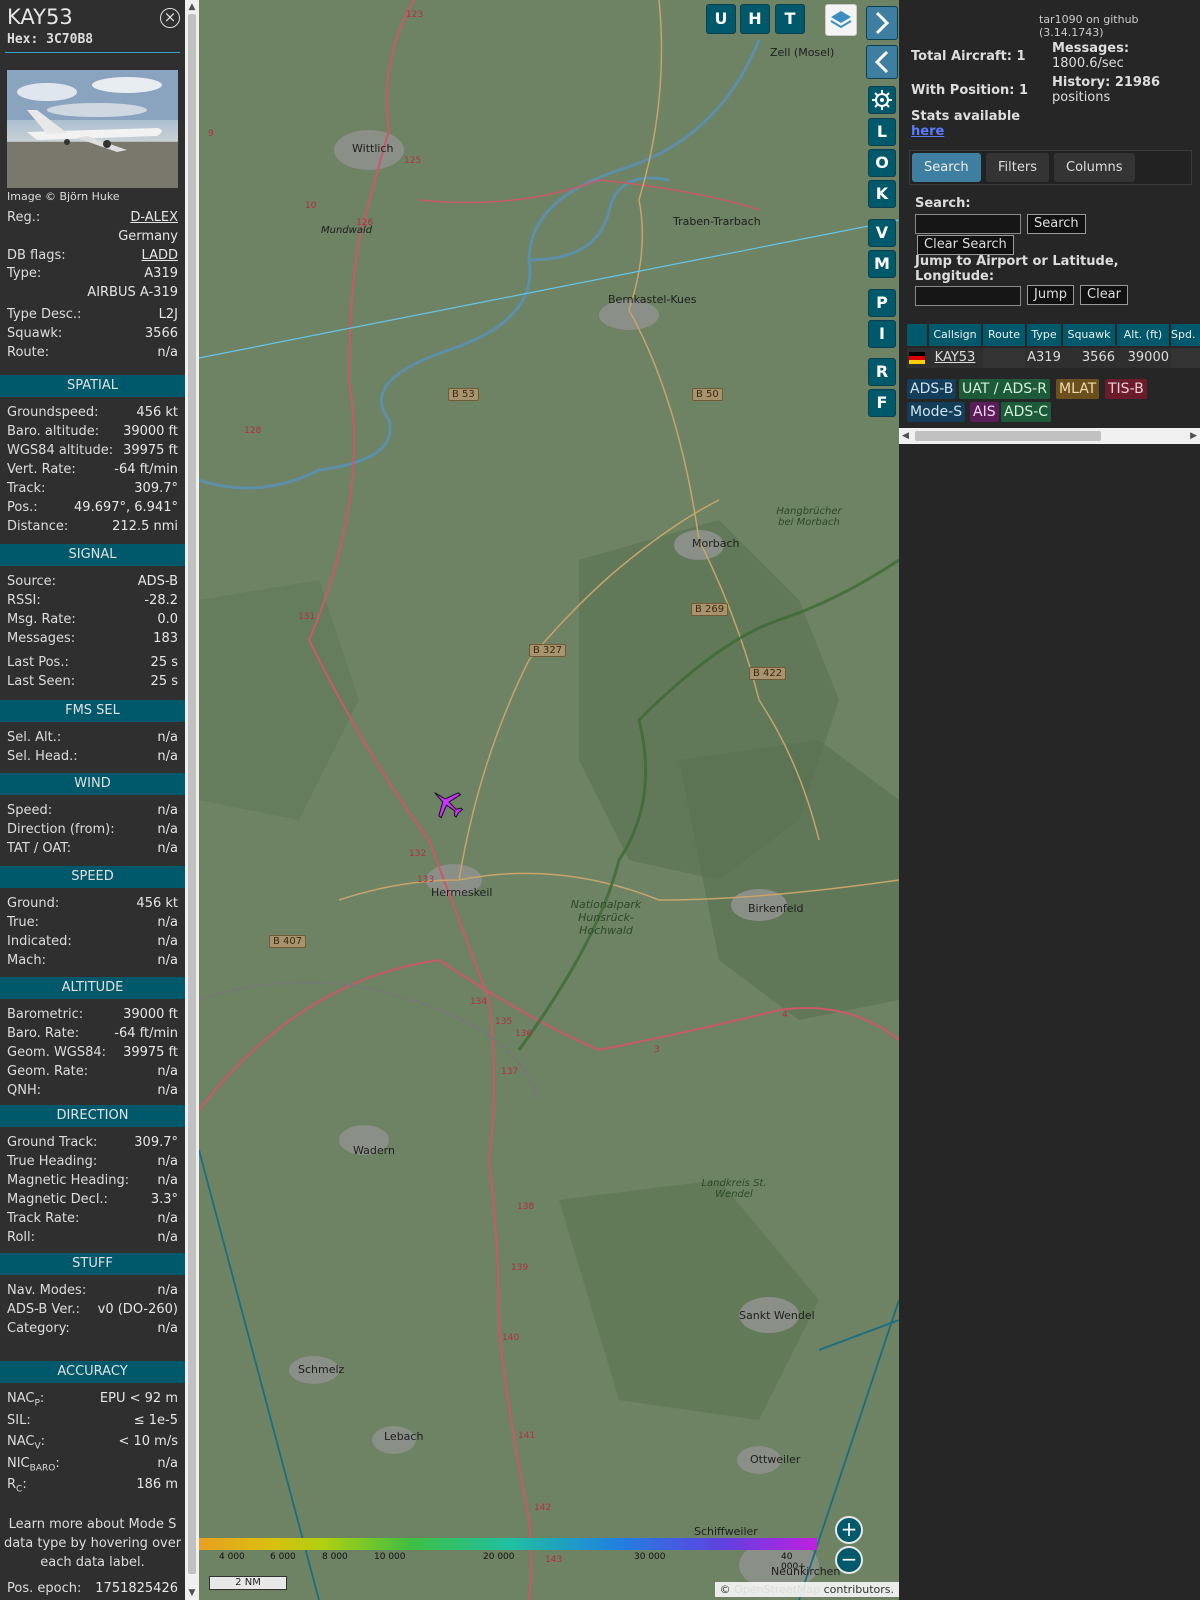 This screenshot has height=1600, width=1200. I want to click on info-row: Direction (from): n/a, so click(92, 831).